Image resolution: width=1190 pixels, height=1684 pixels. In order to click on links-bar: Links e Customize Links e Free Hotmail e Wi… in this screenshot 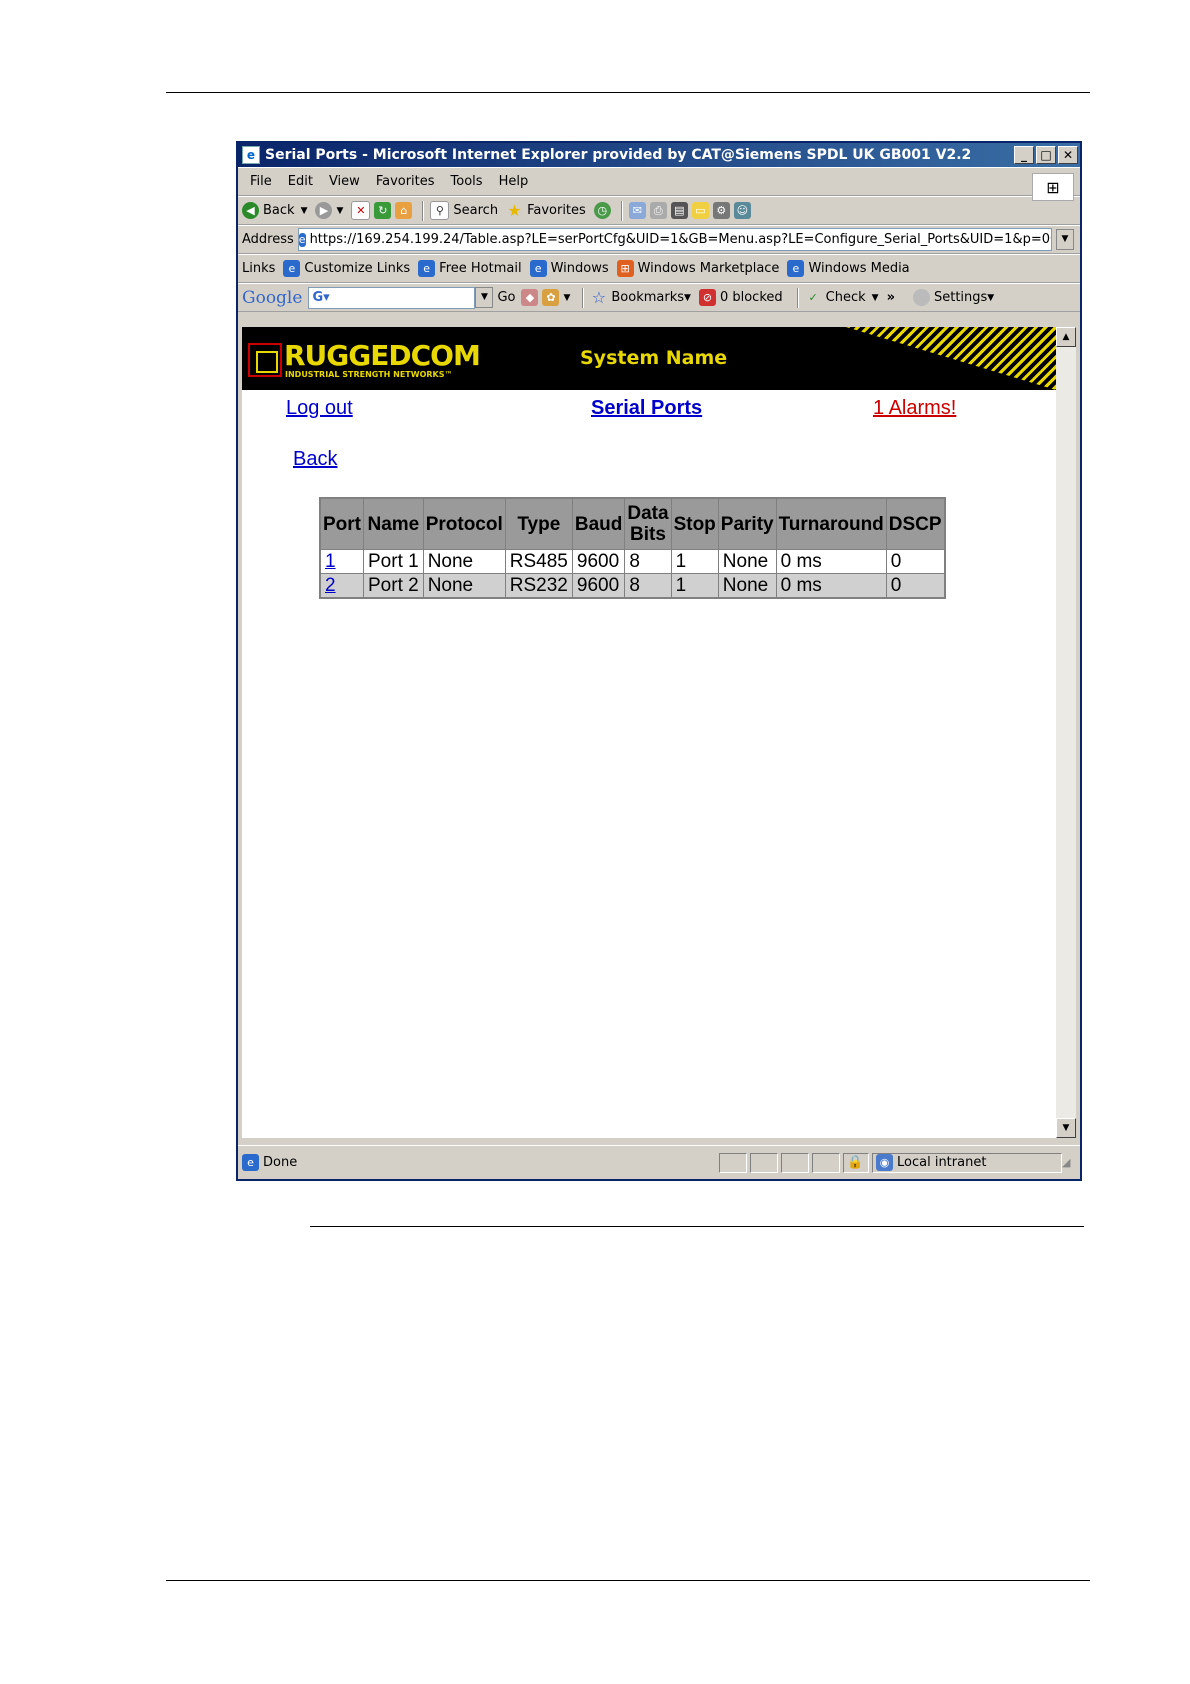, I will do `click(659, 268)`.